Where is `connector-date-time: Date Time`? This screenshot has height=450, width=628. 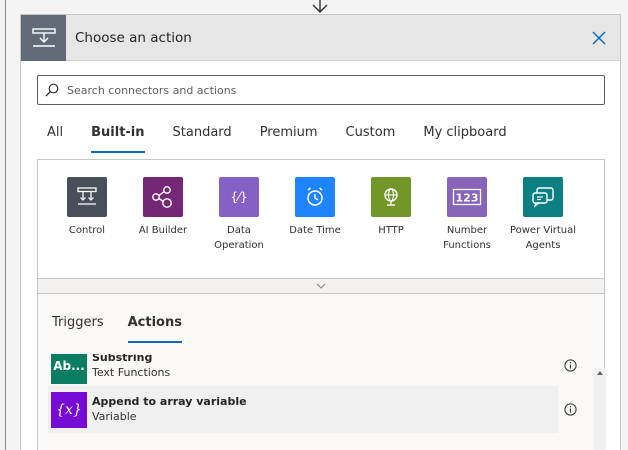
connector-date-time: Date Time is located at coordinates (315, 227).